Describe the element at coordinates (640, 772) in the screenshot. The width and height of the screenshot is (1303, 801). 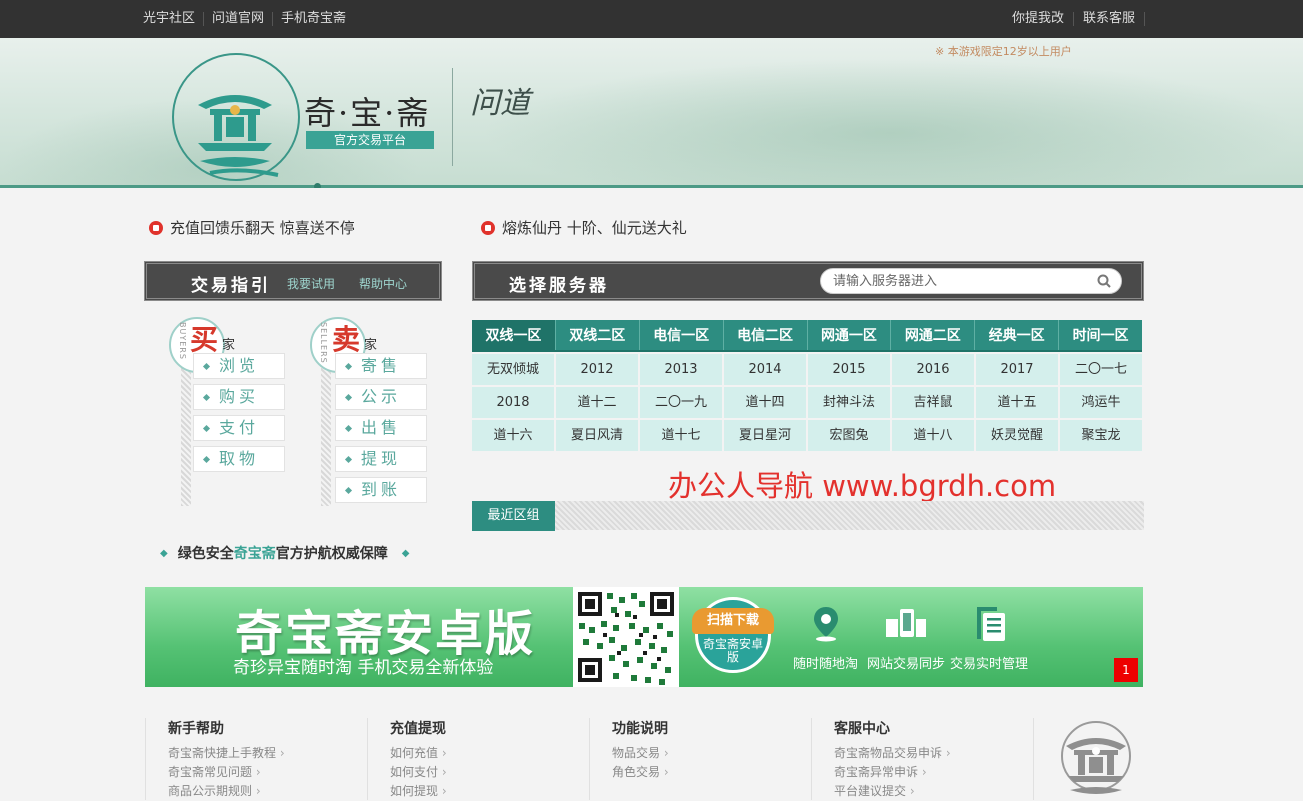
I see `footer-link: 角色交易` at that location.